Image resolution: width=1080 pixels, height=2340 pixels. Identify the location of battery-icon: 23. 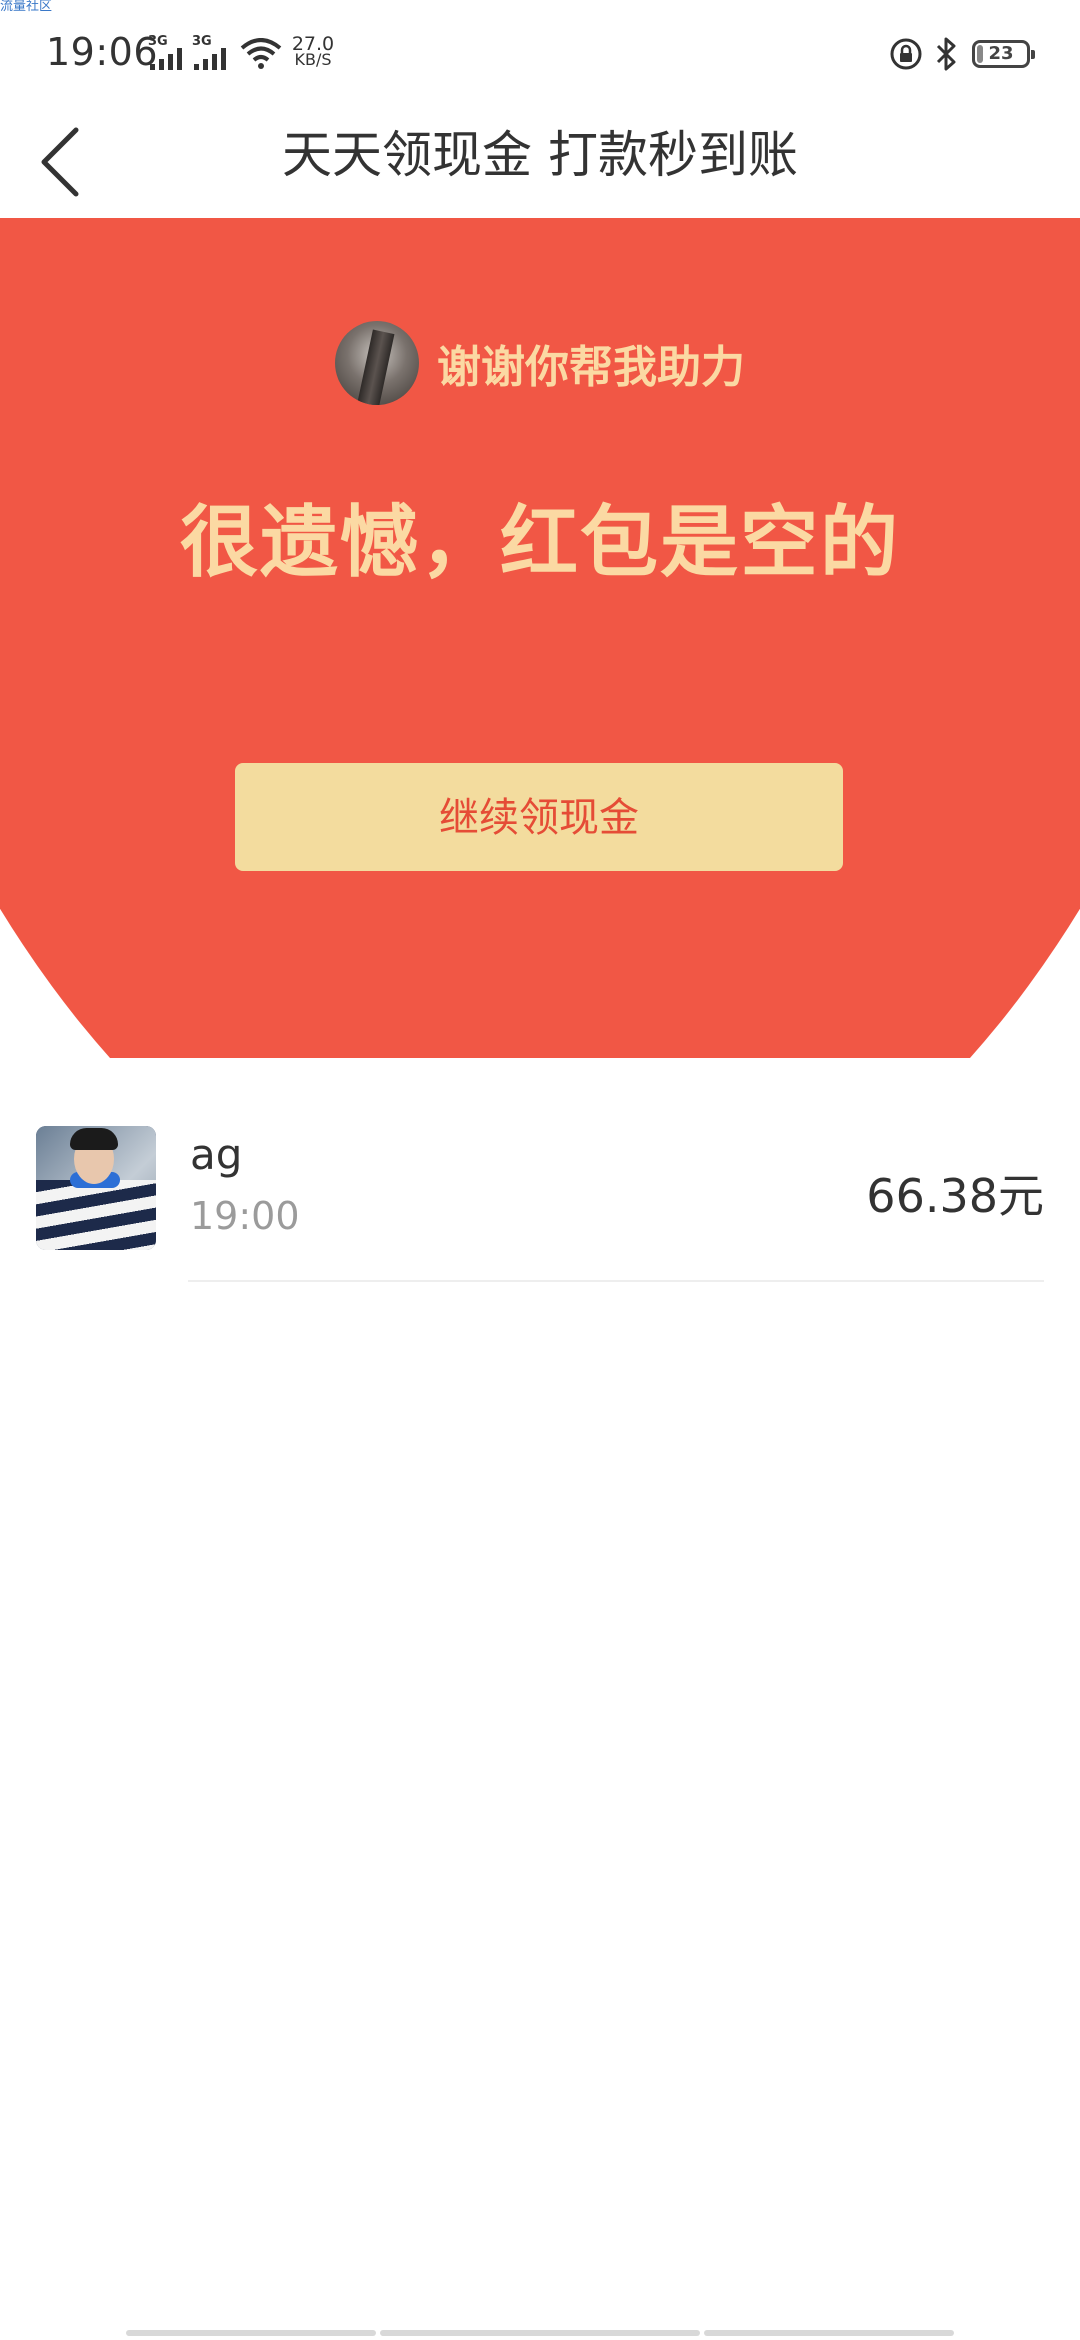
(1003, 54).